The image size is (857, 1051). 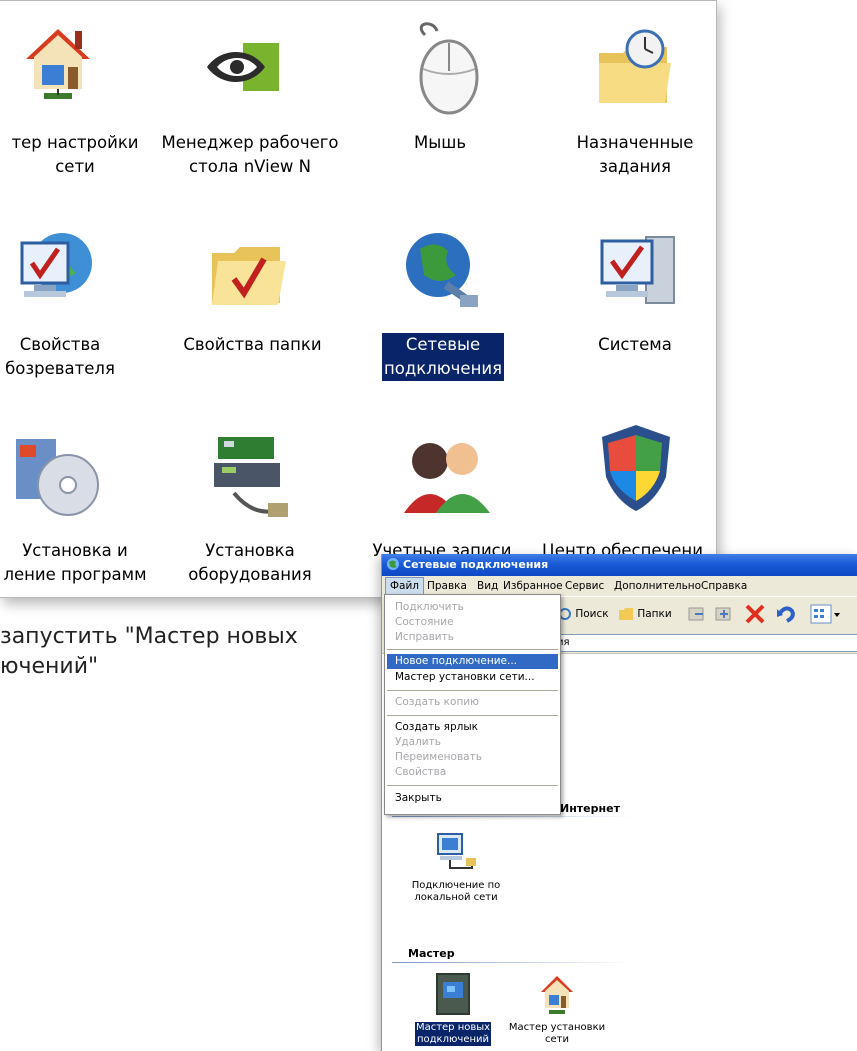 What do you see at coordinates (420, 772) in the screenshot?
I see `menu-item-properties: Свойства` at bounding box center [420, 772].